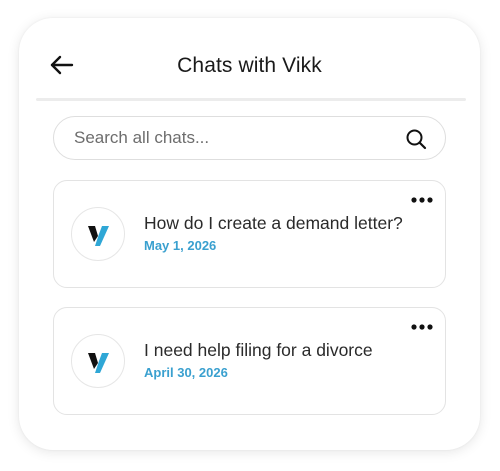 This screenshot has width=500, height=471. Describe the element at coordinates (186, 372) in the screenshot. I see `chat-date: April 30, 2026` at that location.